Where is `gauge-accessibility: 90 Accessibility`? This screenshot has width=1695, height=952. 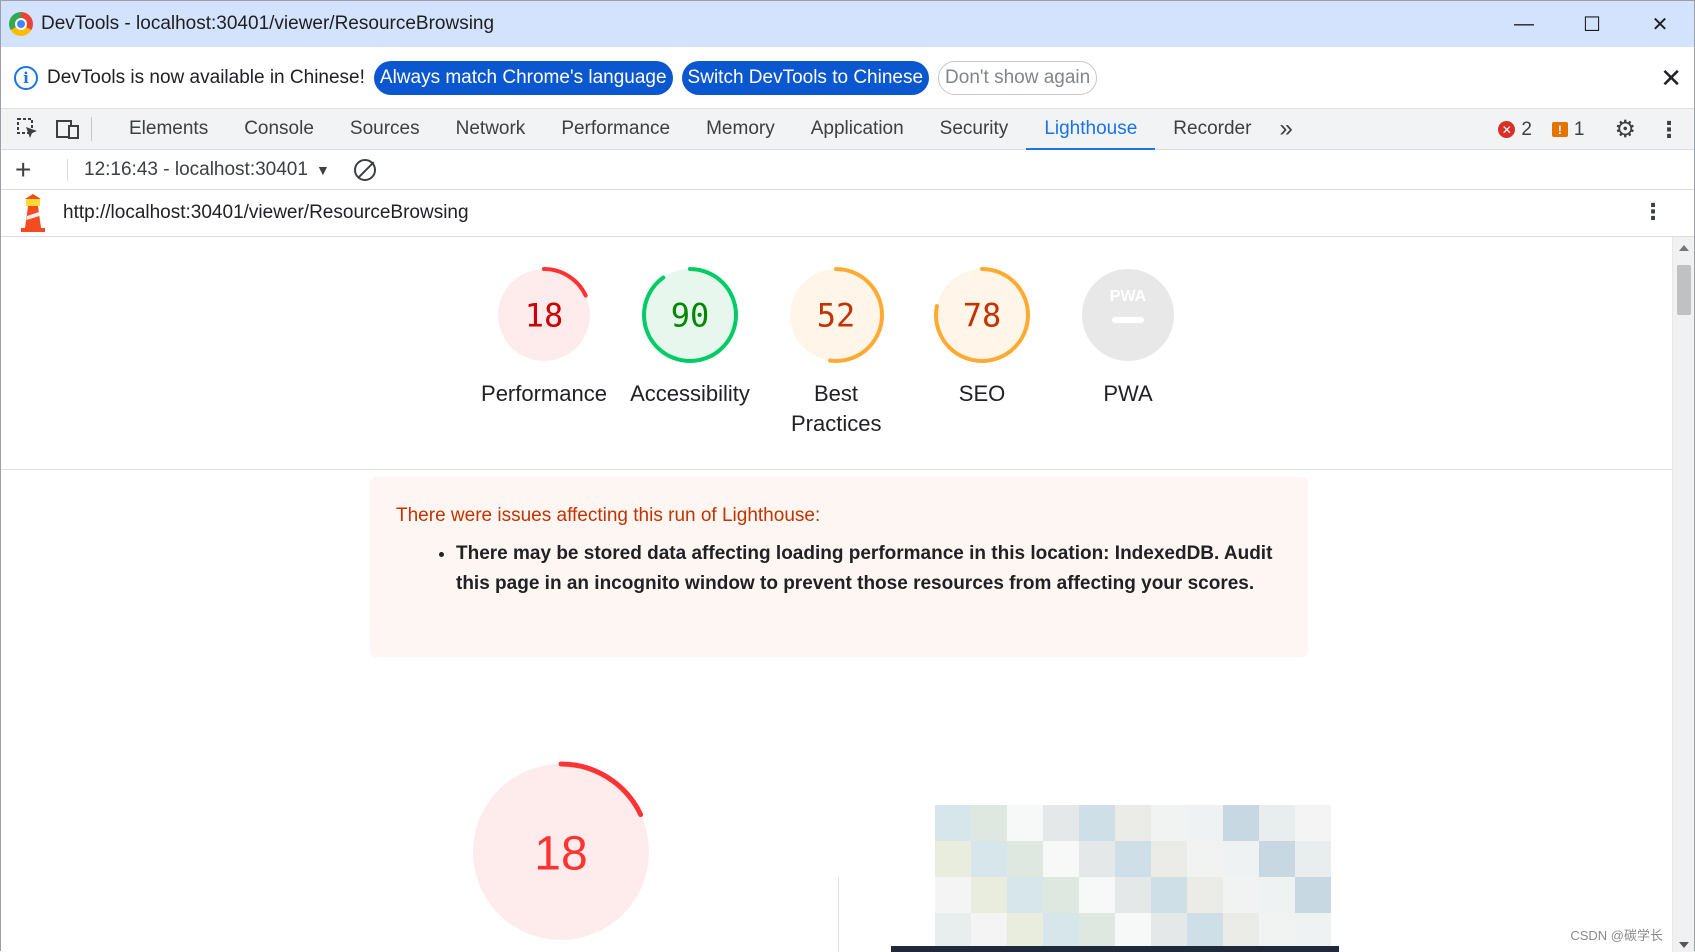
gauge-accessibility: 90 Accessibility is located at coordinates (690, 352).